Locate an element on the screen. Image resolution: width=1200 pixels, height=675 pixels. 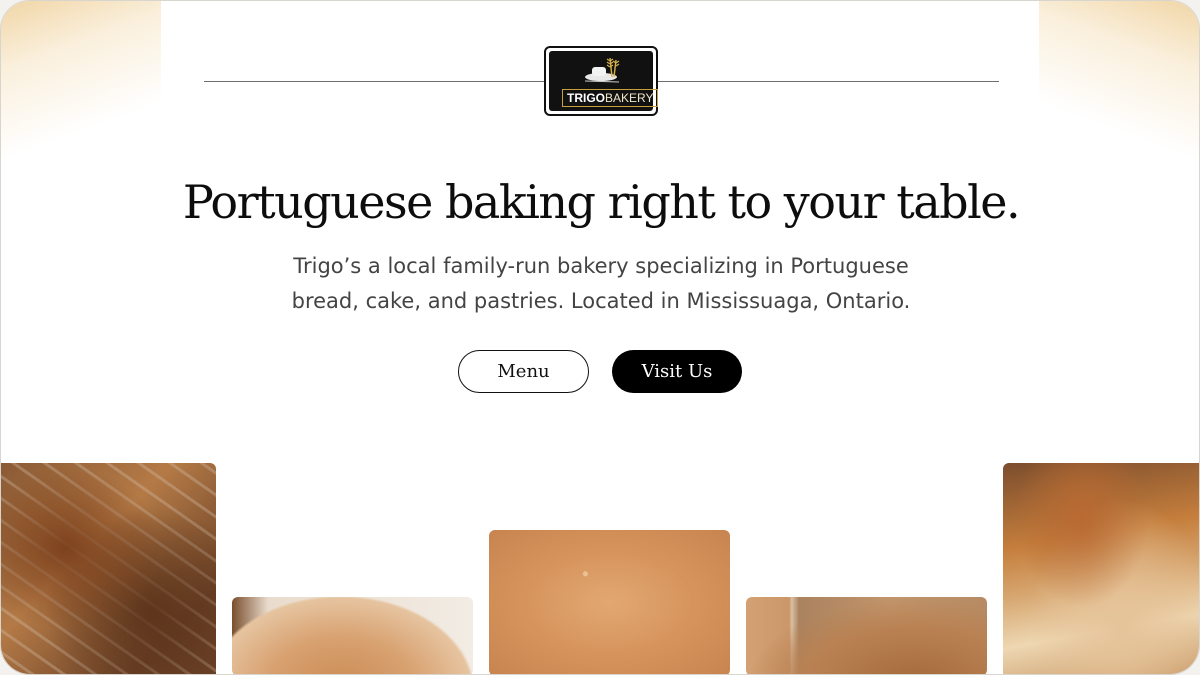
hero-headline: Portuguese baking right to your table. is located at coordinates (601, 202).